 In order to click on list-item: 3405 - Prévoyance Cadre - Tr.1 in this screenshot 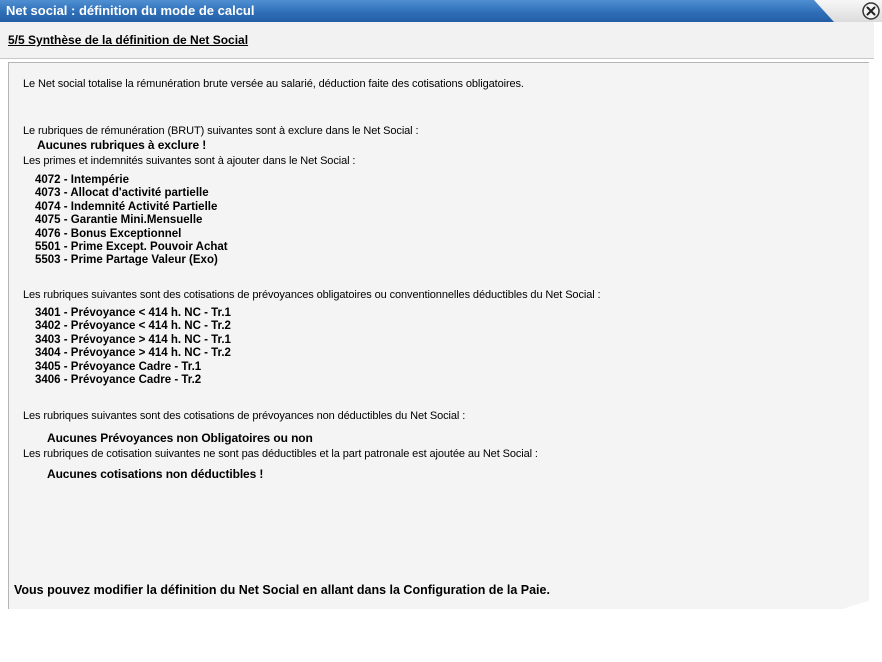, I will do `click(118, 366)`.